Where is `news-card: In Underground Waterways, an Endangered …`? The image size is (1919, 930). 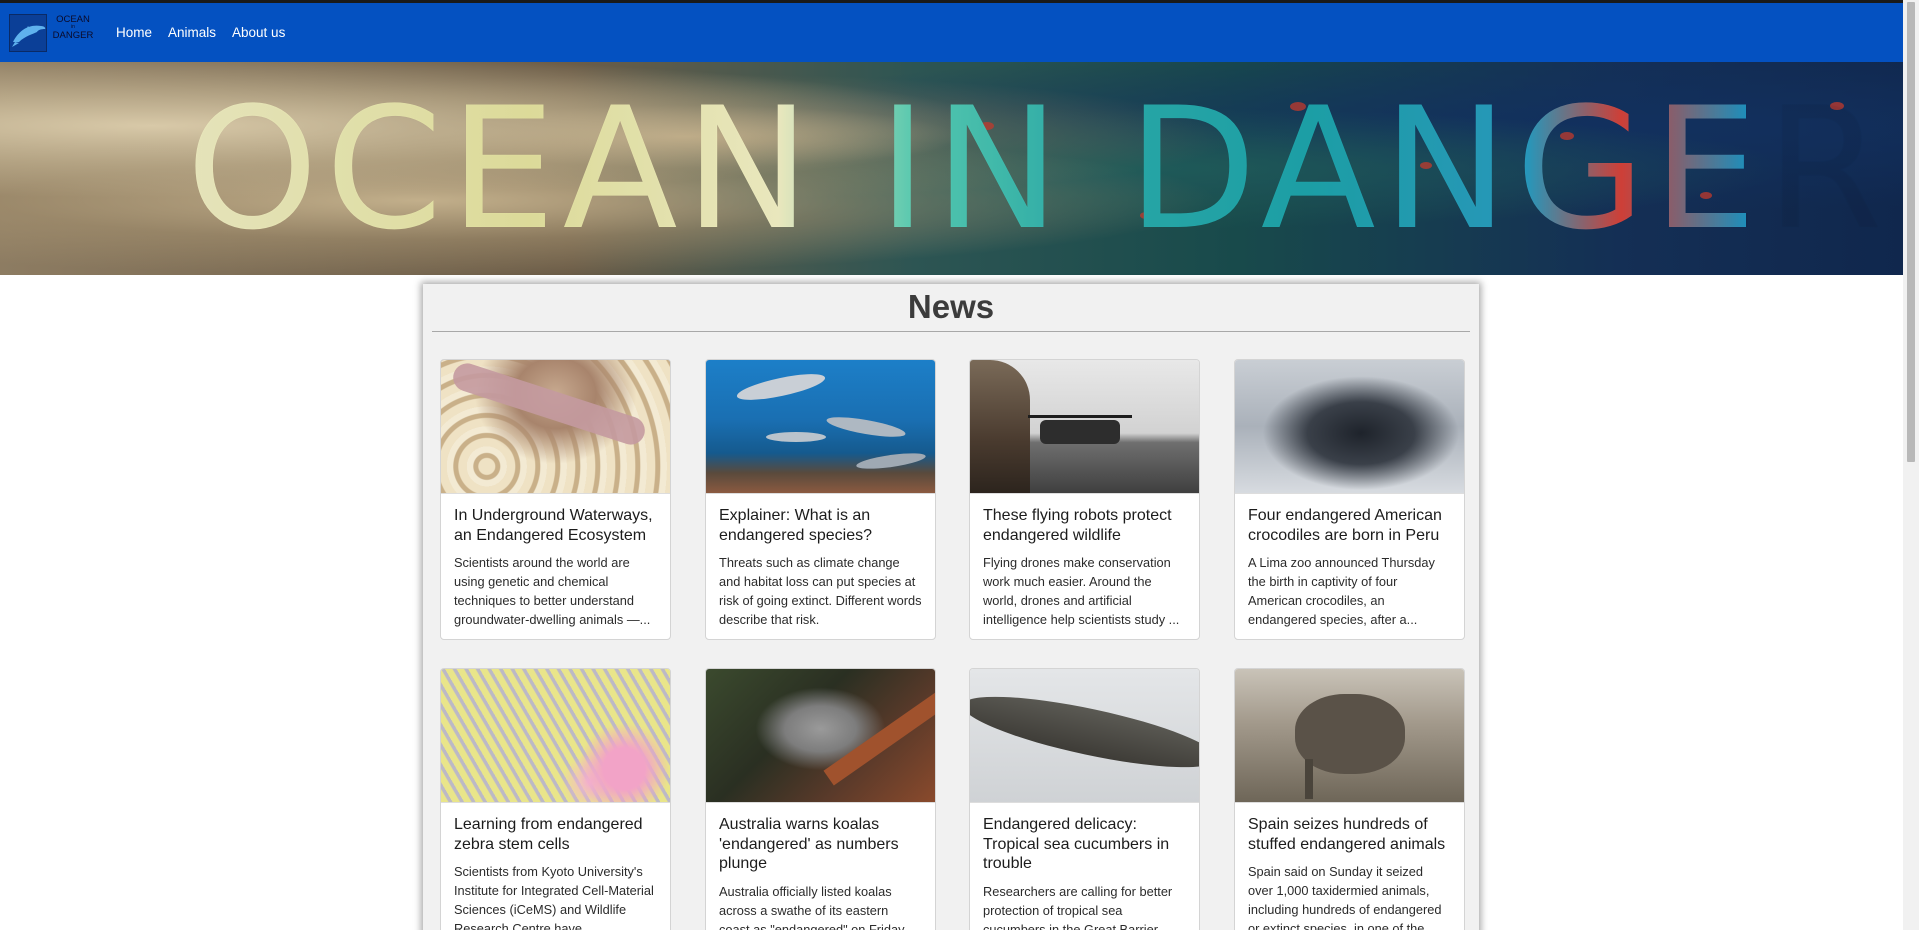 news-card: In Underground Waterways, an Endangered … is located at coordinates (555, 499).